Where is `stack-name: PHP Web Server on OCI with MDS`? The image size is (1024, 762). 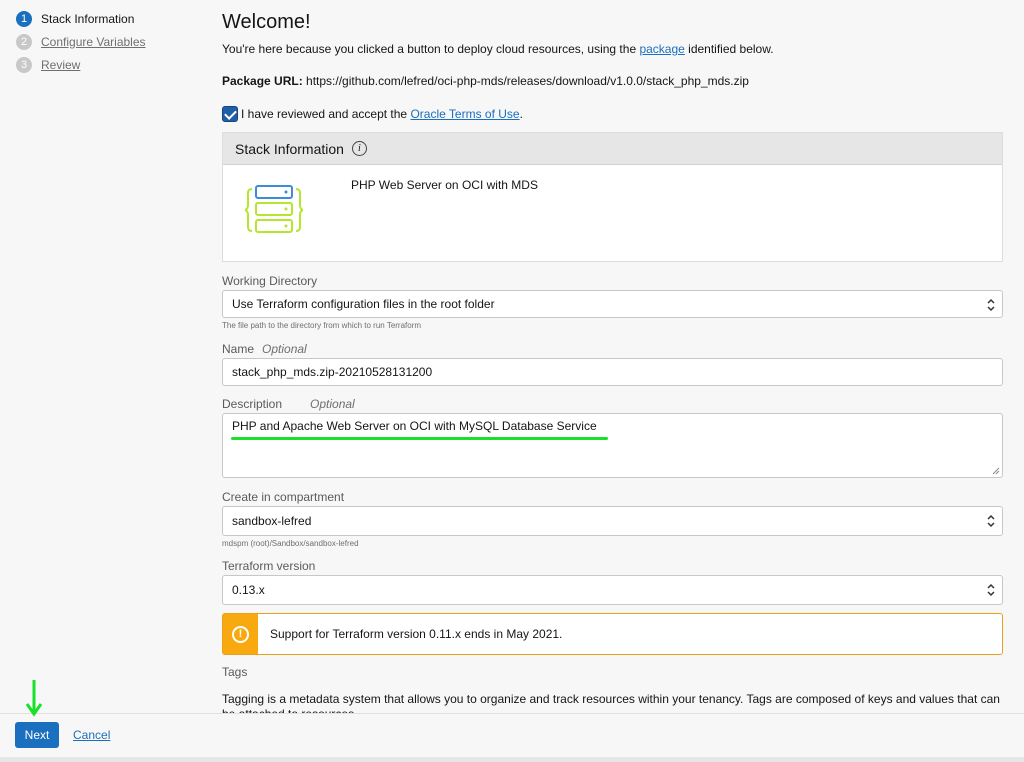
stack-name: PHP Web Server on OCI with MDS is located at coordinates (444, 185).